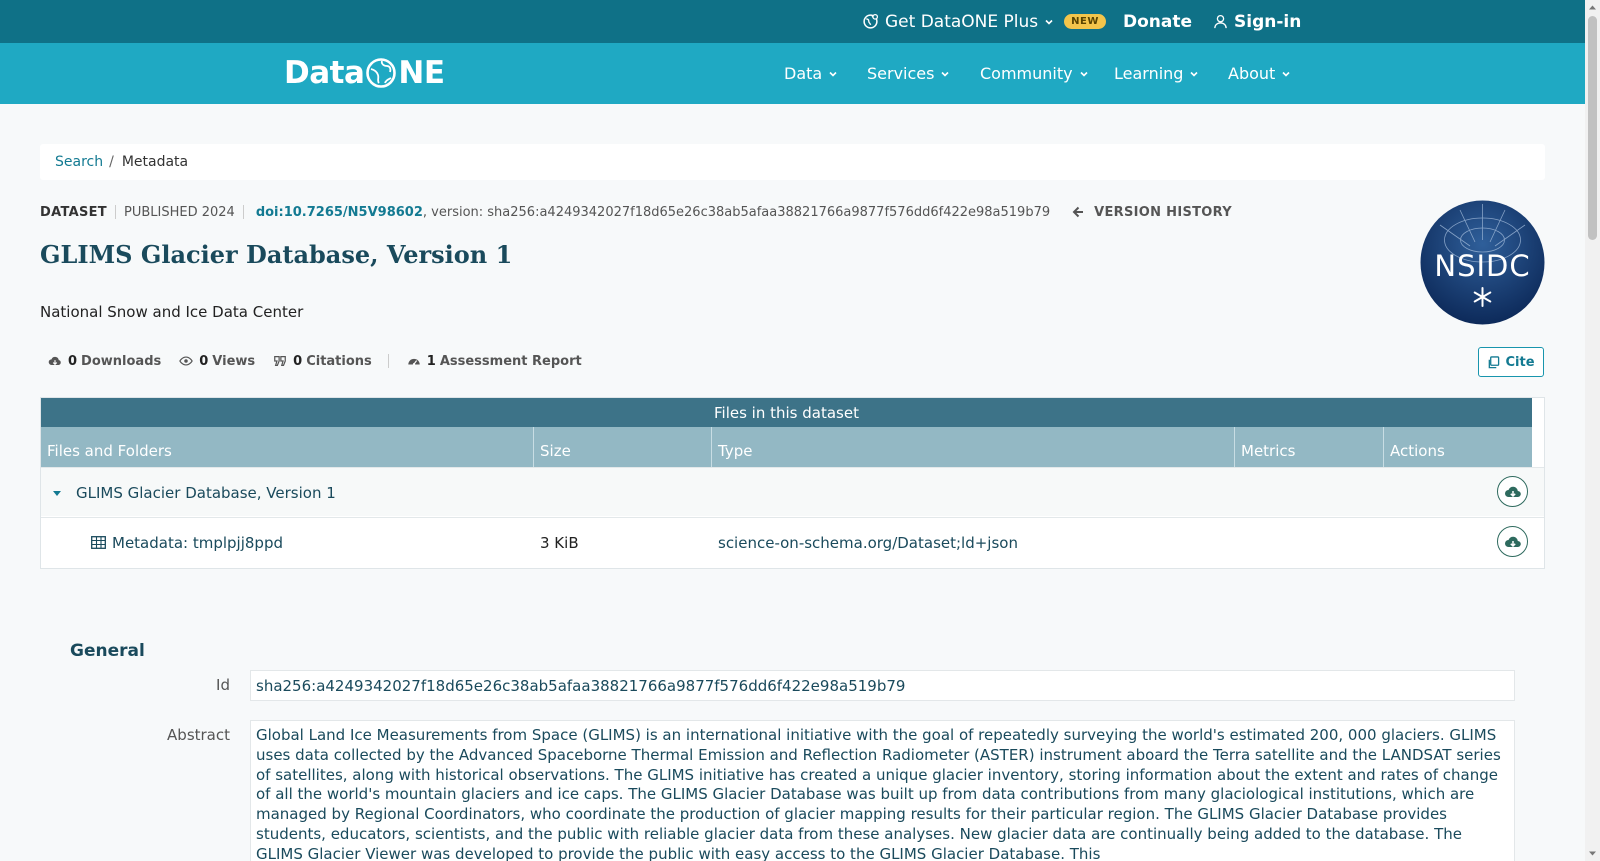 This screenshot has height=861, width=1600. Describe the element at coordinates (107, 651) in the screenshot. I see `general-section-title: General` at that location.